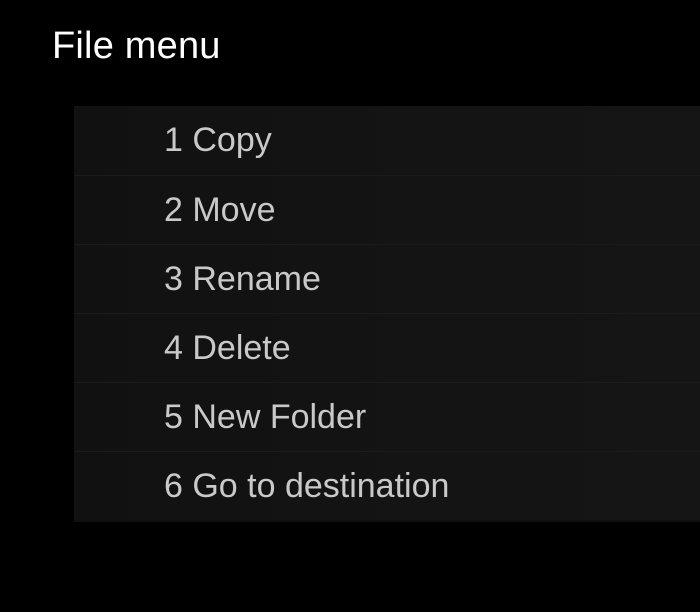 The height and width of the screenshot is (612, 700). What do you see at coordinates (220, 209) in the screenshot?
I see `menu-item-label: 2 Move` at bounding box center [220, 209].